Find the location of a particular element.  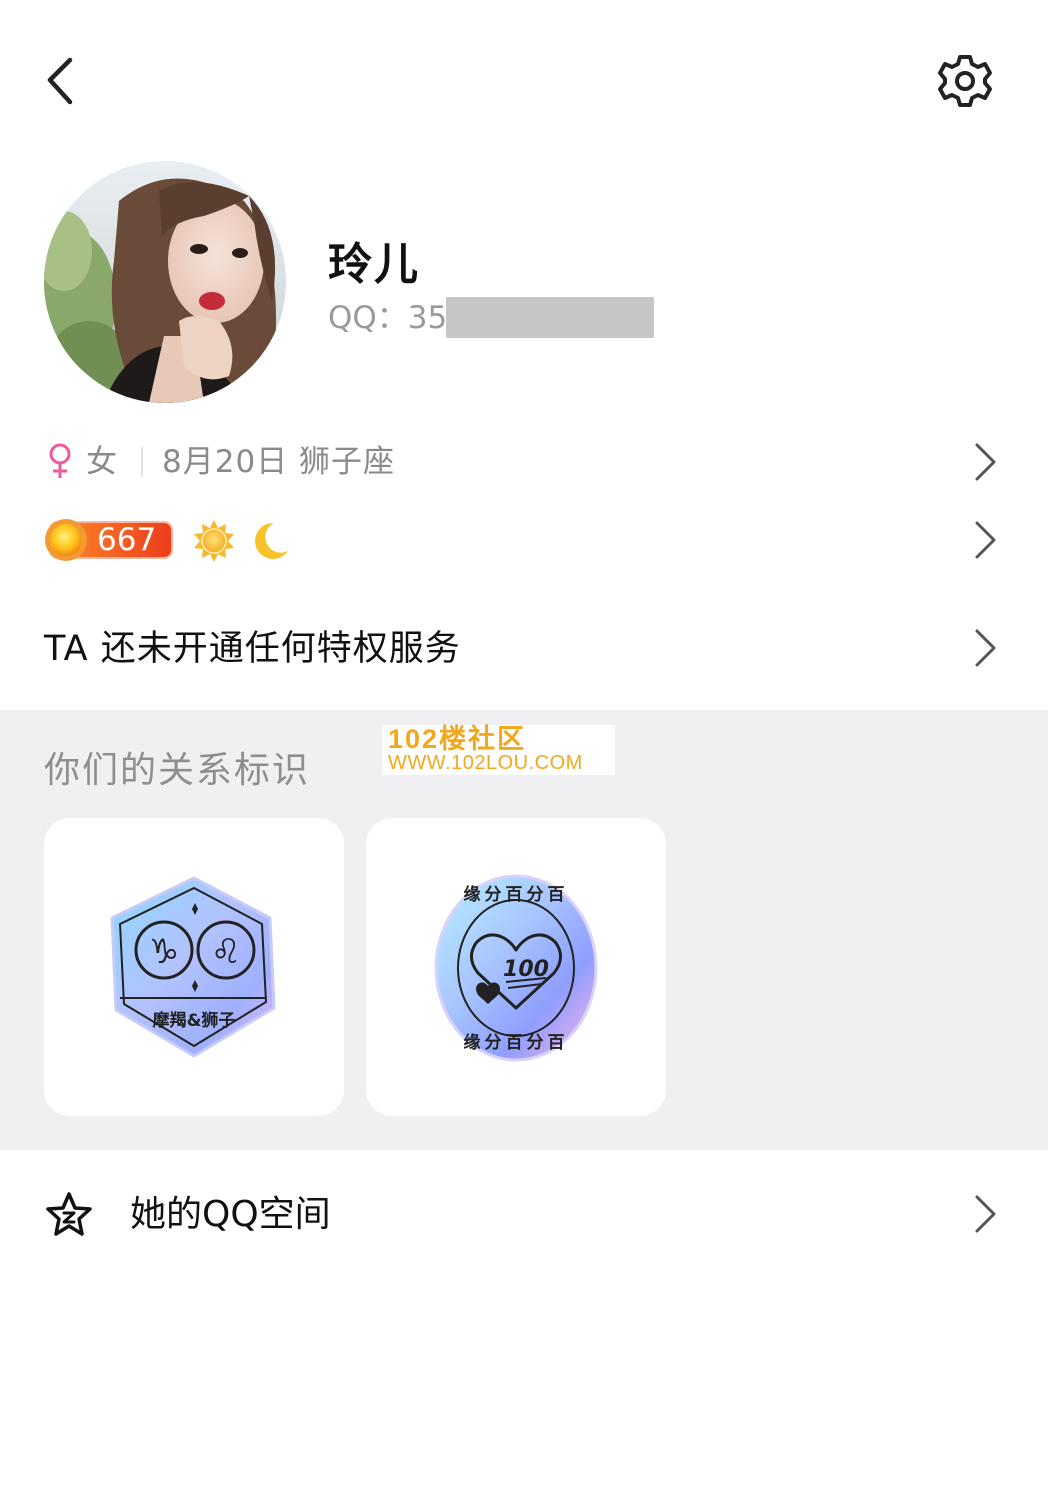

back-button is located at coordinates (64, 80).